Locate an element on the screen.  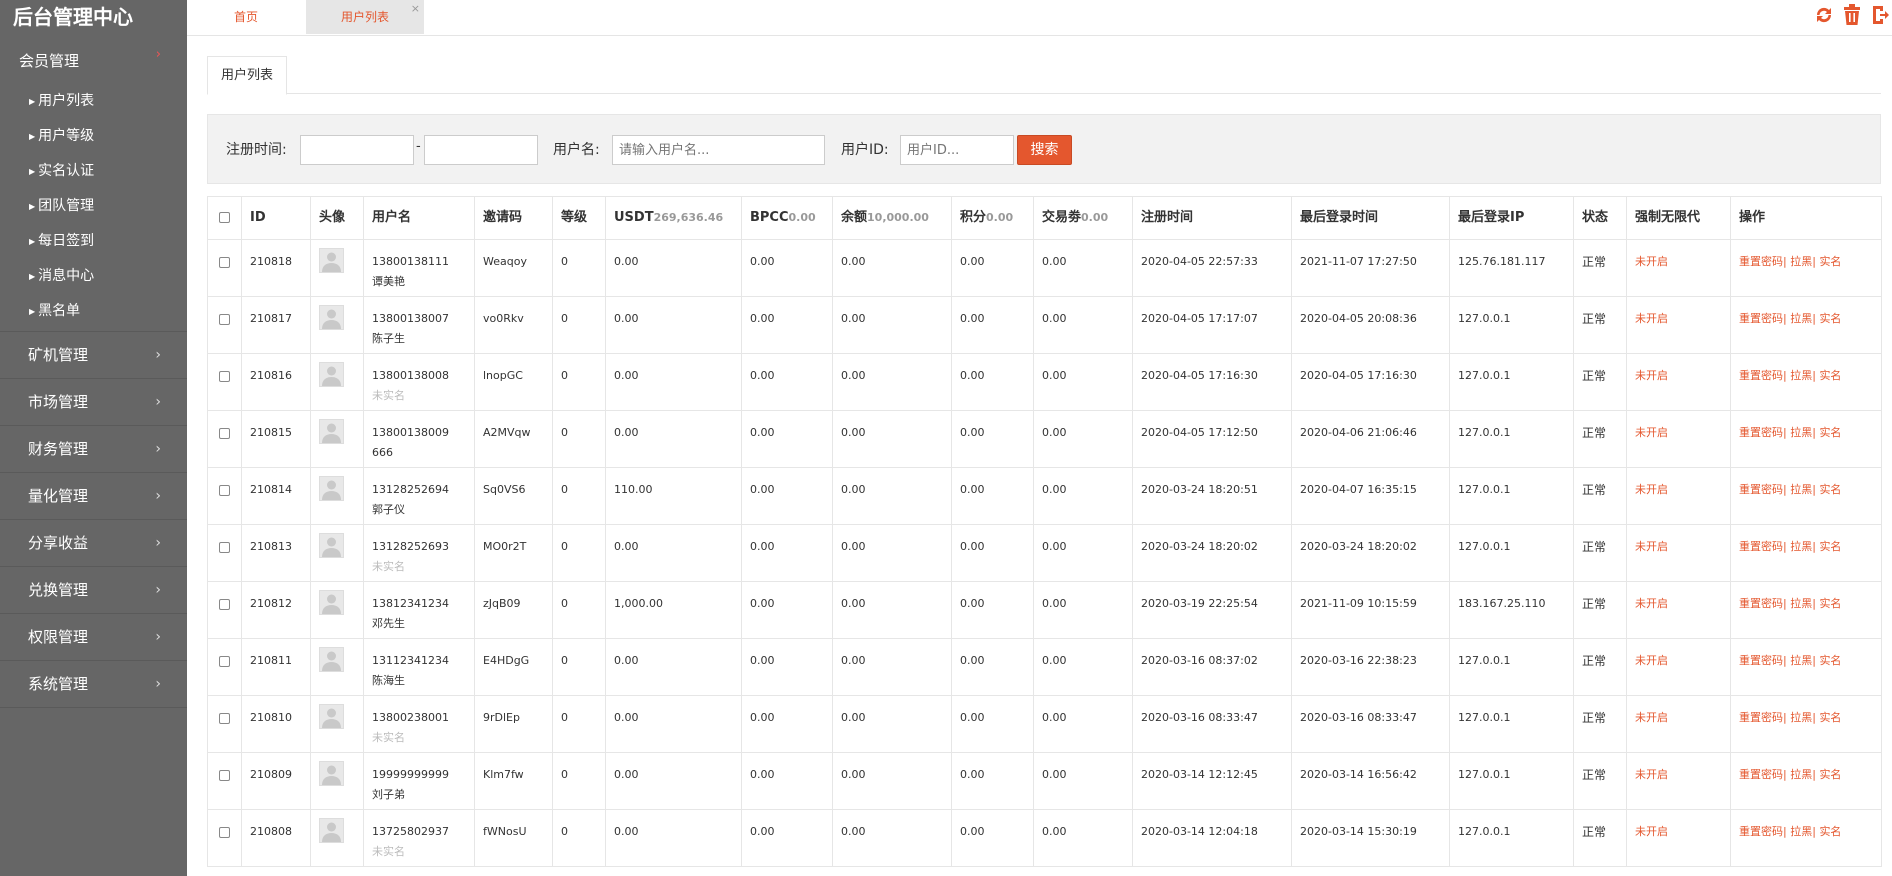
sidebar-item-label: 财务管理 is located at coordinates (58, 449).